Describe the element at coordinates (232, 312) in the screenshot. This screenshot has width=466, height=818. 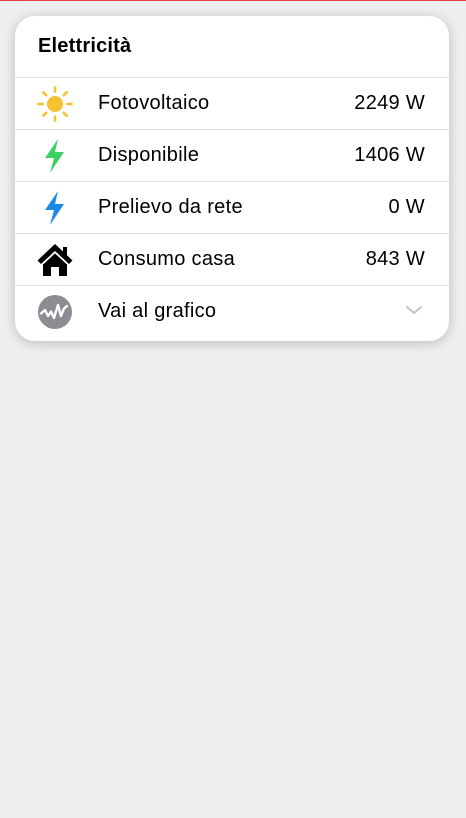
I see `chart-link-row: Vai al grafico` at that location.